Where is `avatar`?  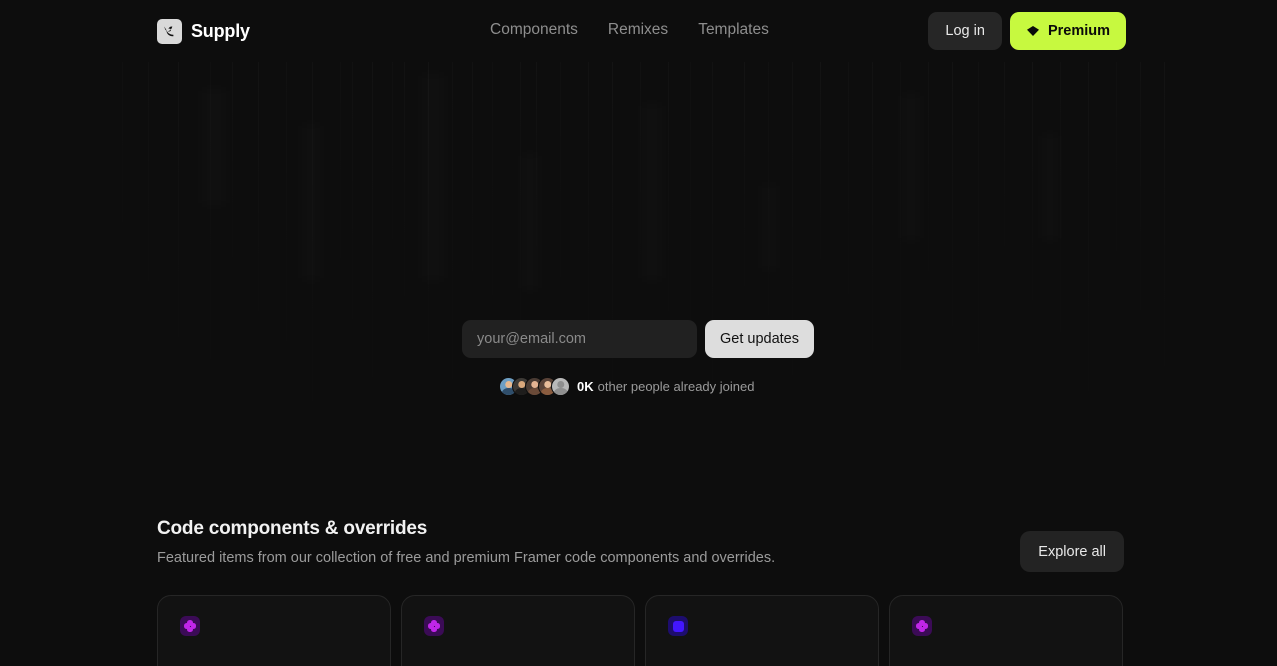
avatar is located at coordinates (560, 386).